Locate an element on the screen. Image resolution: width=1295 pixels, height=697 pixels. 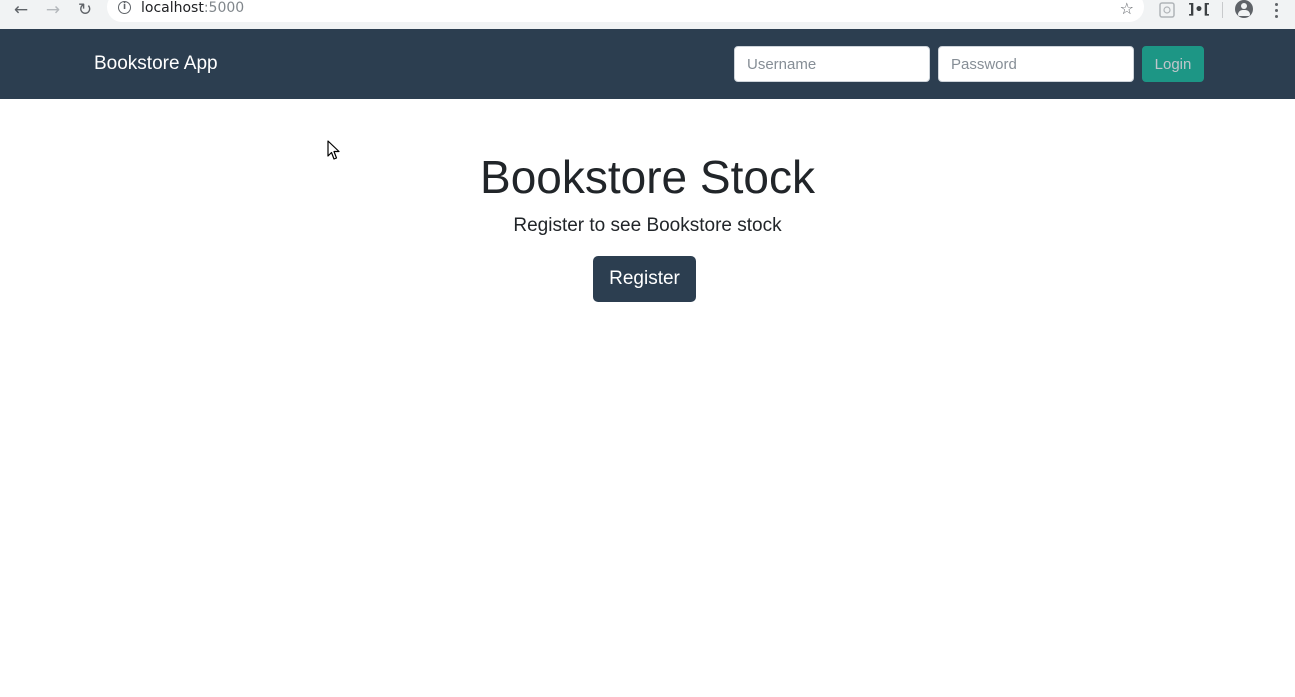
toolbar-divider is located at coordinates (1222, 10).